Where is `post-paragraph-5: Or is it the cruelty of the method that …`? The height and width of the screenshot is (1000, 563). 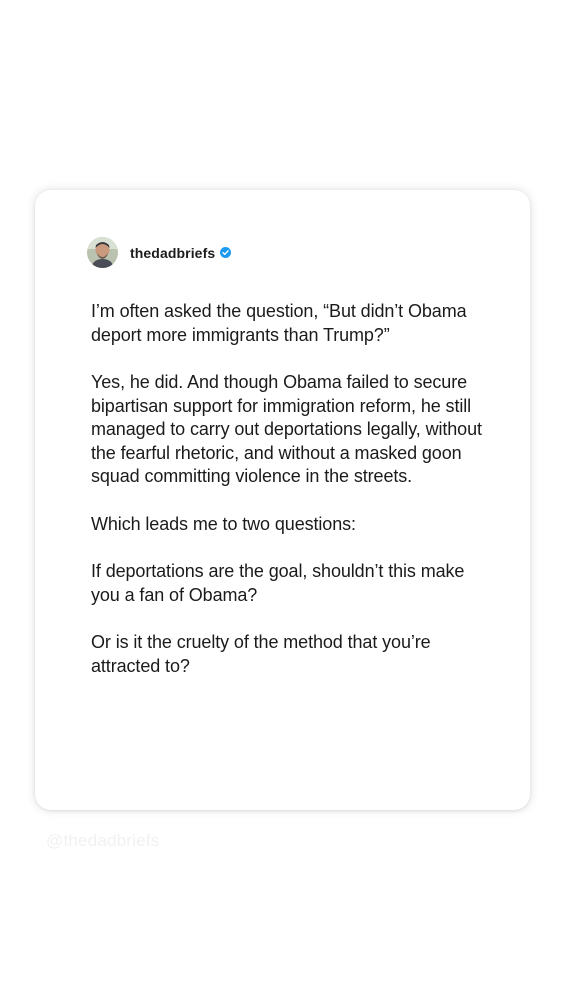
post-paragraph-5: Or is it the cruelty of the method that … is located at coordinates (261, 654).